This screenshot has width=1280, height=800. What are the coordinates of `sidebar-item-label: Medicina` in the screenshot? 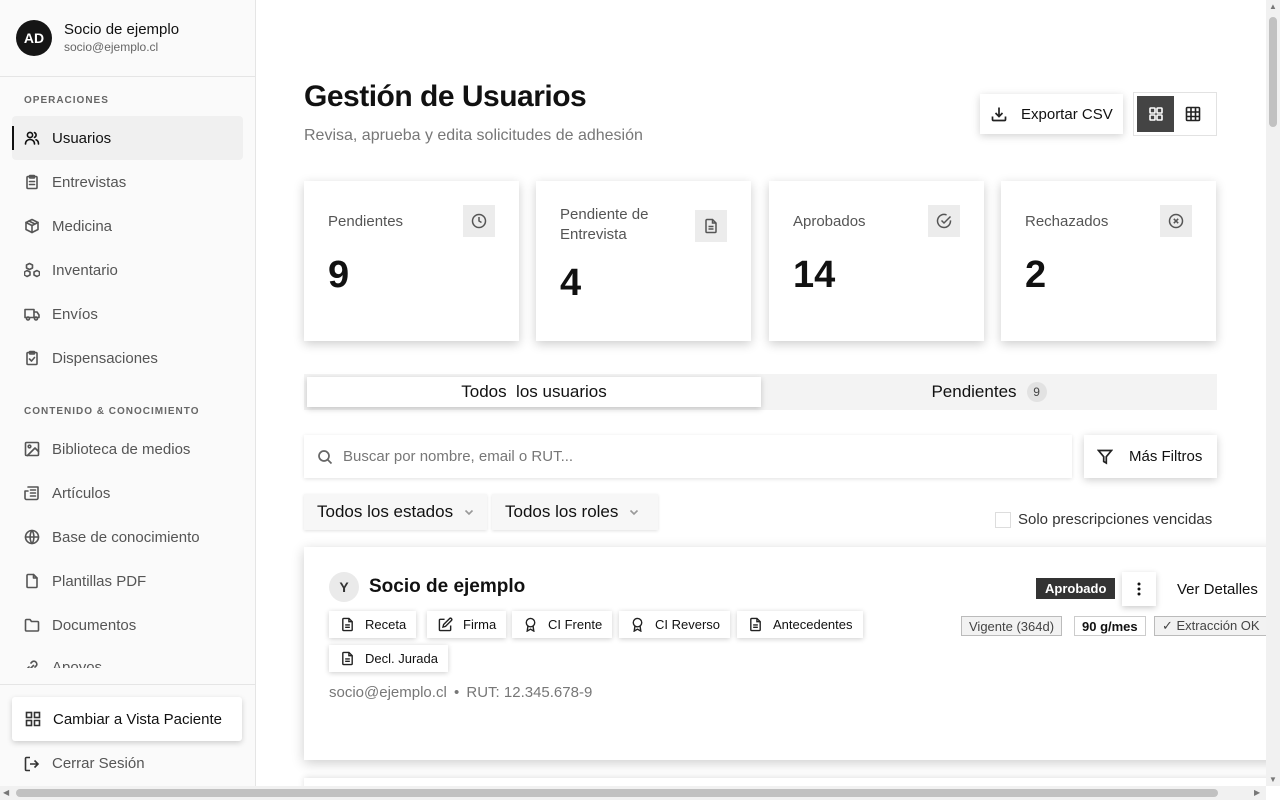 It's located at (82, 226).